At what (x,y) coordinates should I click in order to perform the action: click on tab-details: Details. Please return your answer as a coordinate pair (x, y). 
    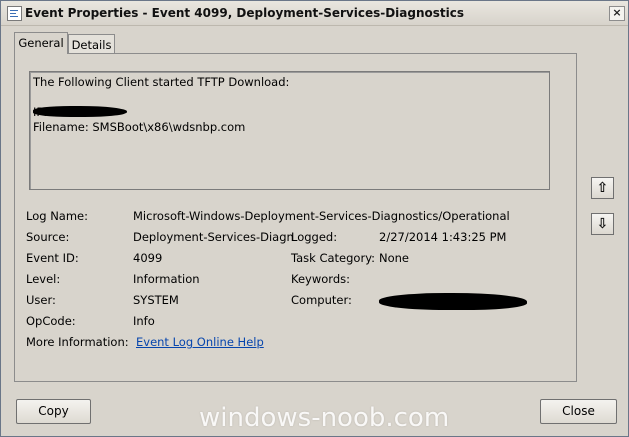
    Looking at the image, I should click on (91, 44).